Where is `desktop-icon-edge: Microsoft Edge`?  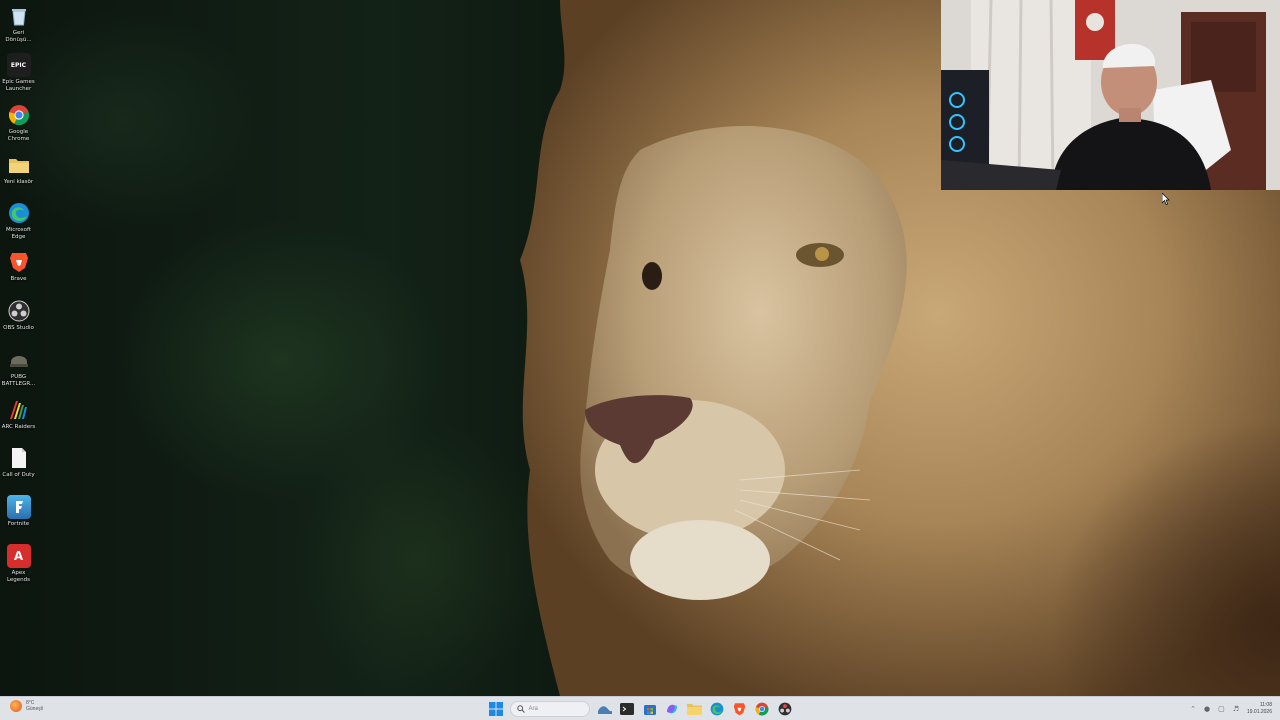
desktop-icon-edge: Microsoft Edge is located at coordinates (18, 221).